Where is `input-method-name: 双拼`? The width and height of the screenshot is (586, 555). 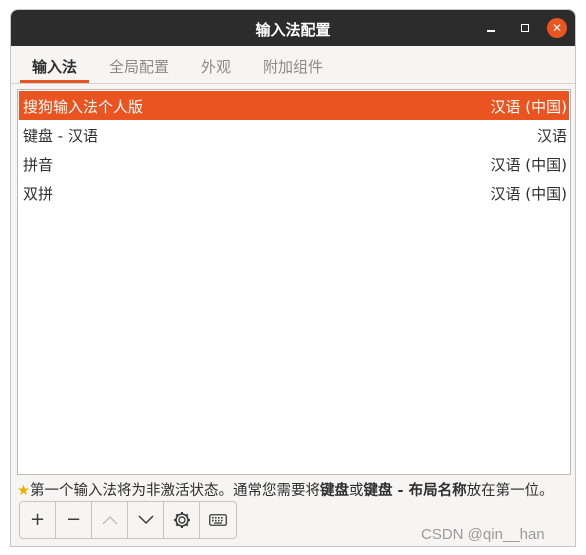 input-method-name: 双拼 is located at coordinates (38, 194).